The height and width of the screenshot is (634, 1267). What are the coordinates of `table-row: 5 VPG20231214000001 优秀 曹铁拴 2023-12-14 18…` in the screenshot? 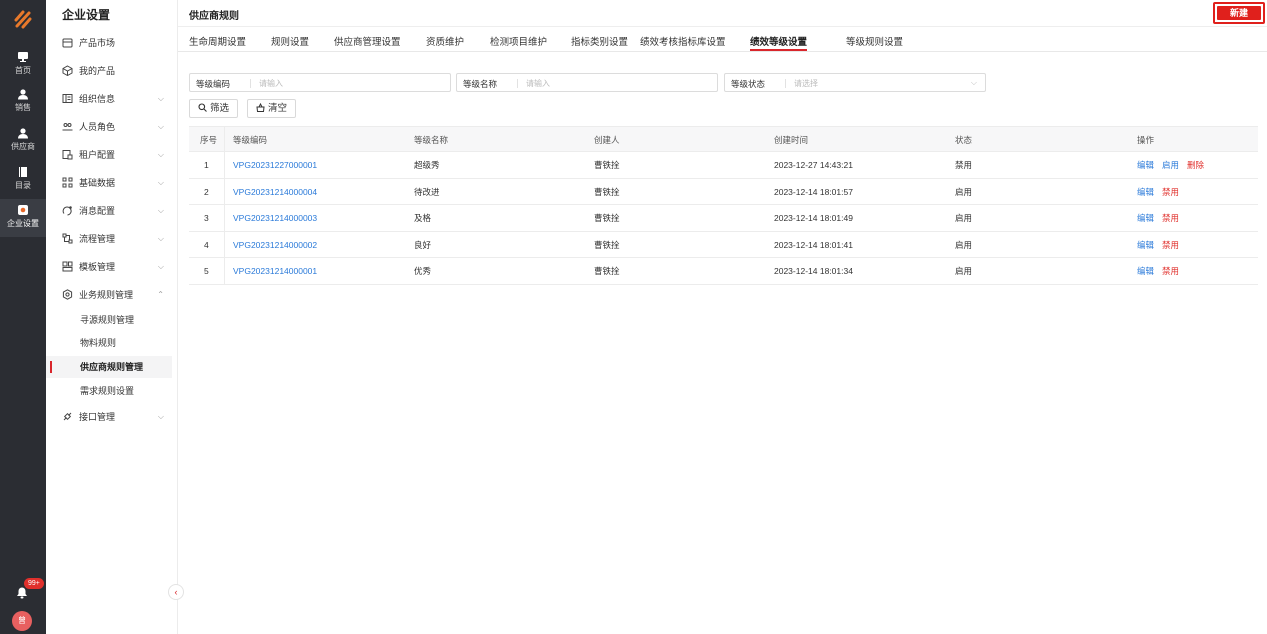 It's located at (723, 271).